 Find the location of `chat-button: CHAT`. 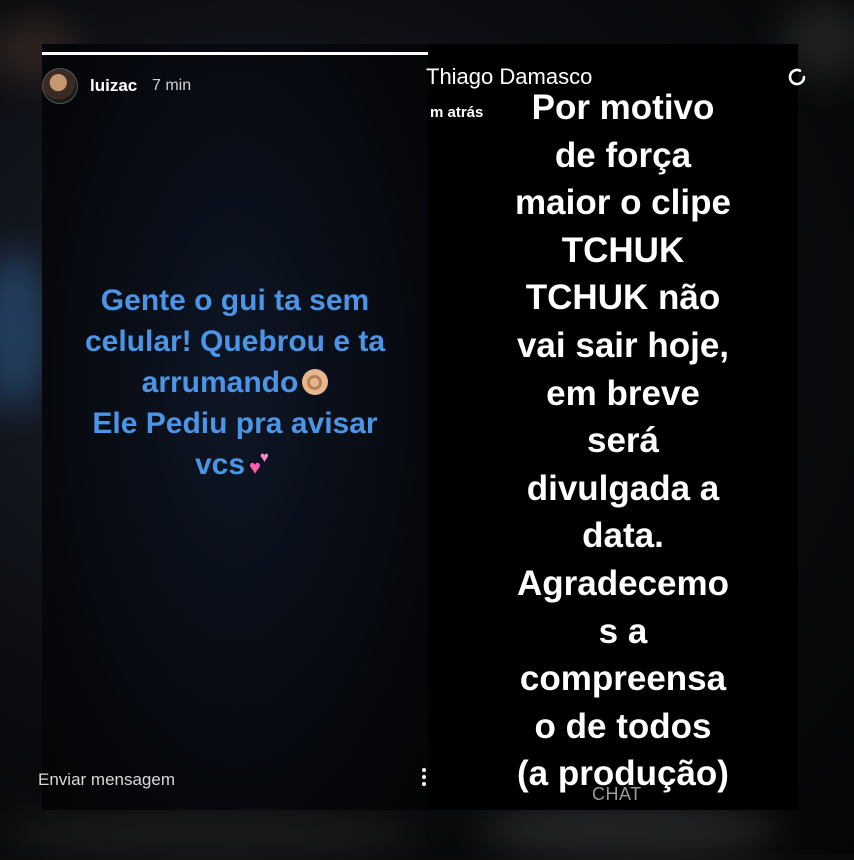

chat-button: CHAT is located at coordinates (617, 794).